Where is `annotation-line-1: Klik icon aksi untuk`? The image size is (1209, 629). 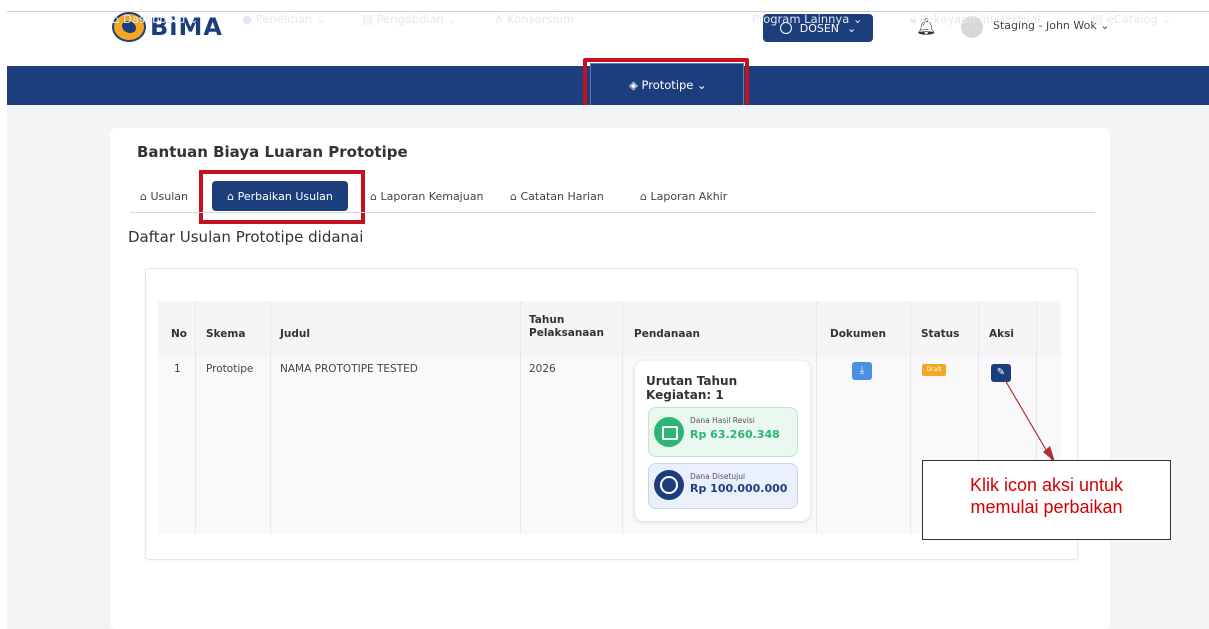
annotation-line-1: Klik icon aksi untuk is located at coordinates (1046, 485).